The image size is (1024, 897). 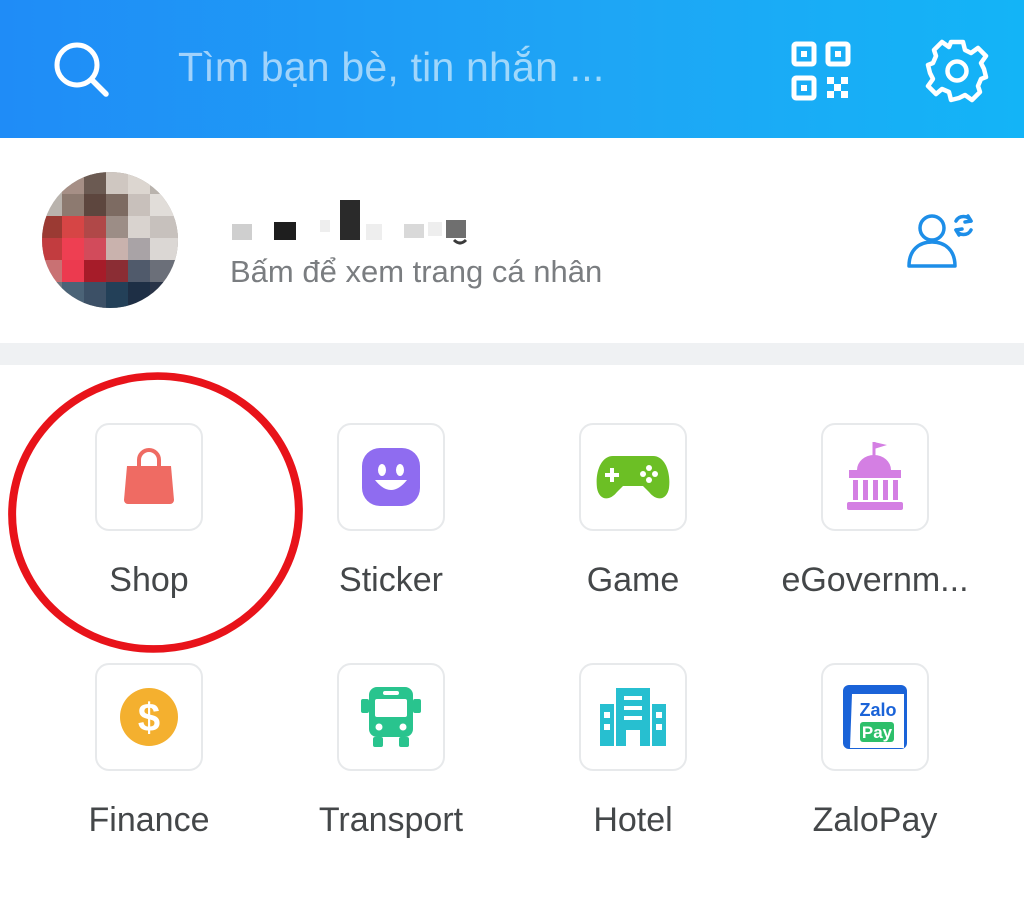 I want to click on hotel-icon, so click(x=633, y=717).